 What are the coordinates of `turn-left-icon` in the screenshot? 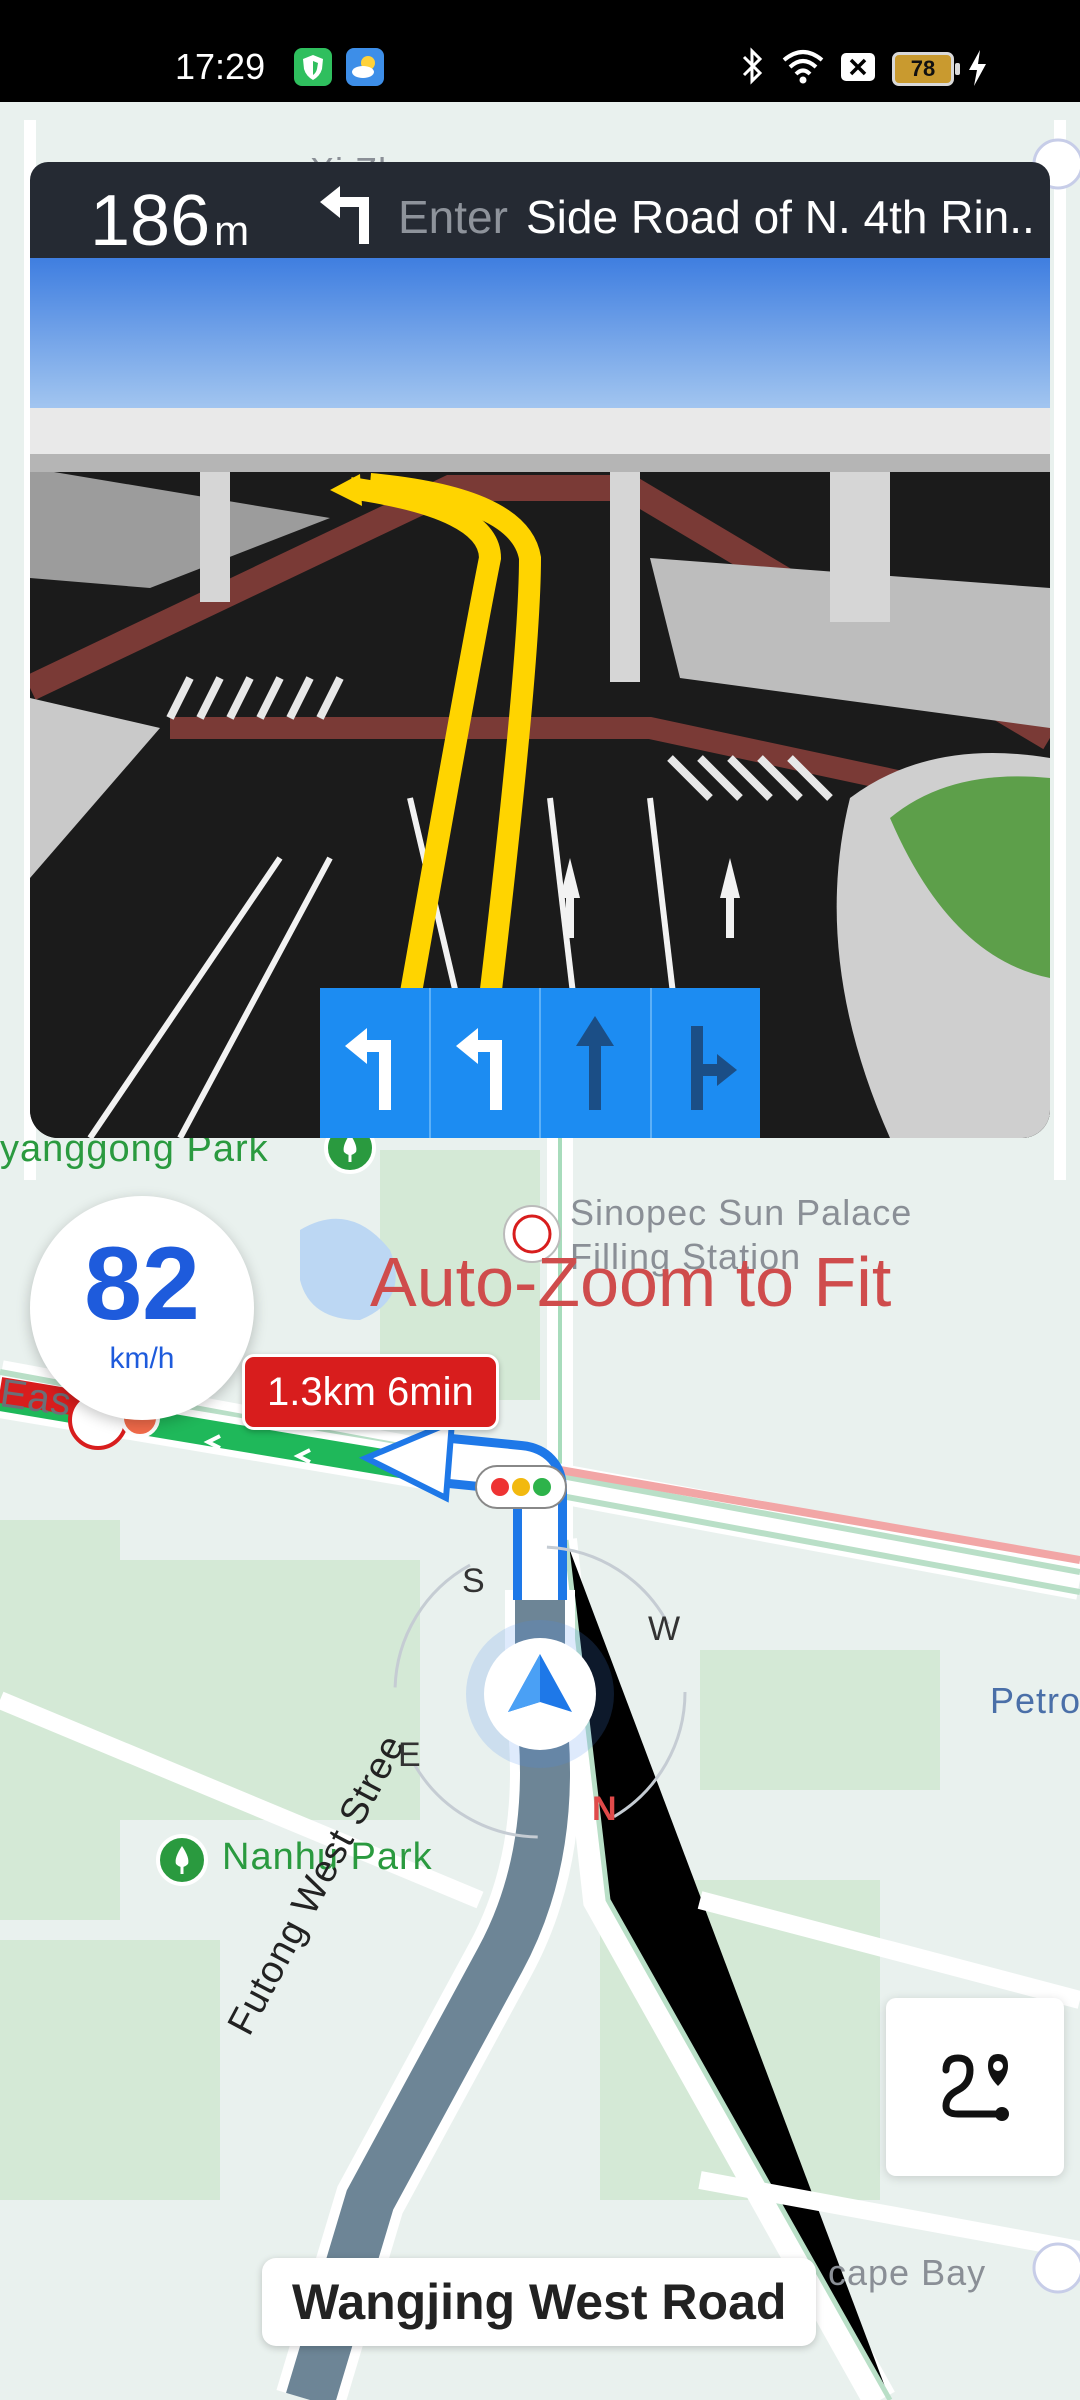 It's located at (351, 213).